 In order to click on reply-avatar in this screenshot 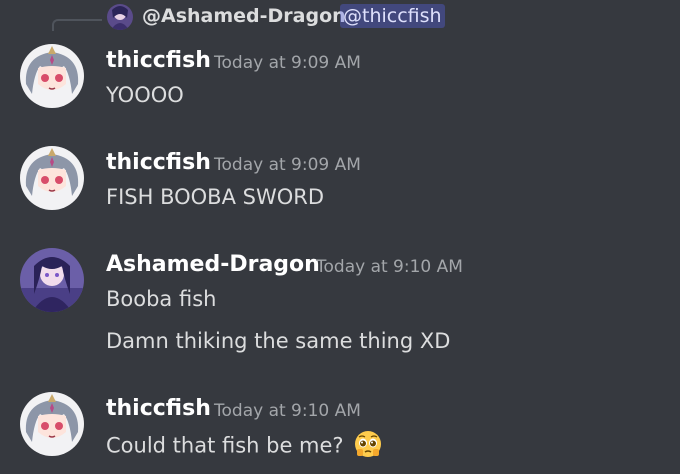, I will do `click(120, 17)`.